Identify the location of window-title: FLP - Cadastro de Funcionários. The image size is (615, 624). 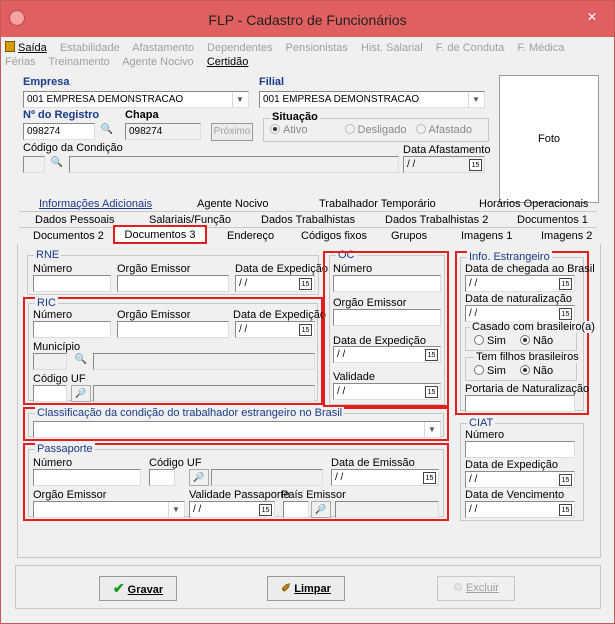
(307, 20).